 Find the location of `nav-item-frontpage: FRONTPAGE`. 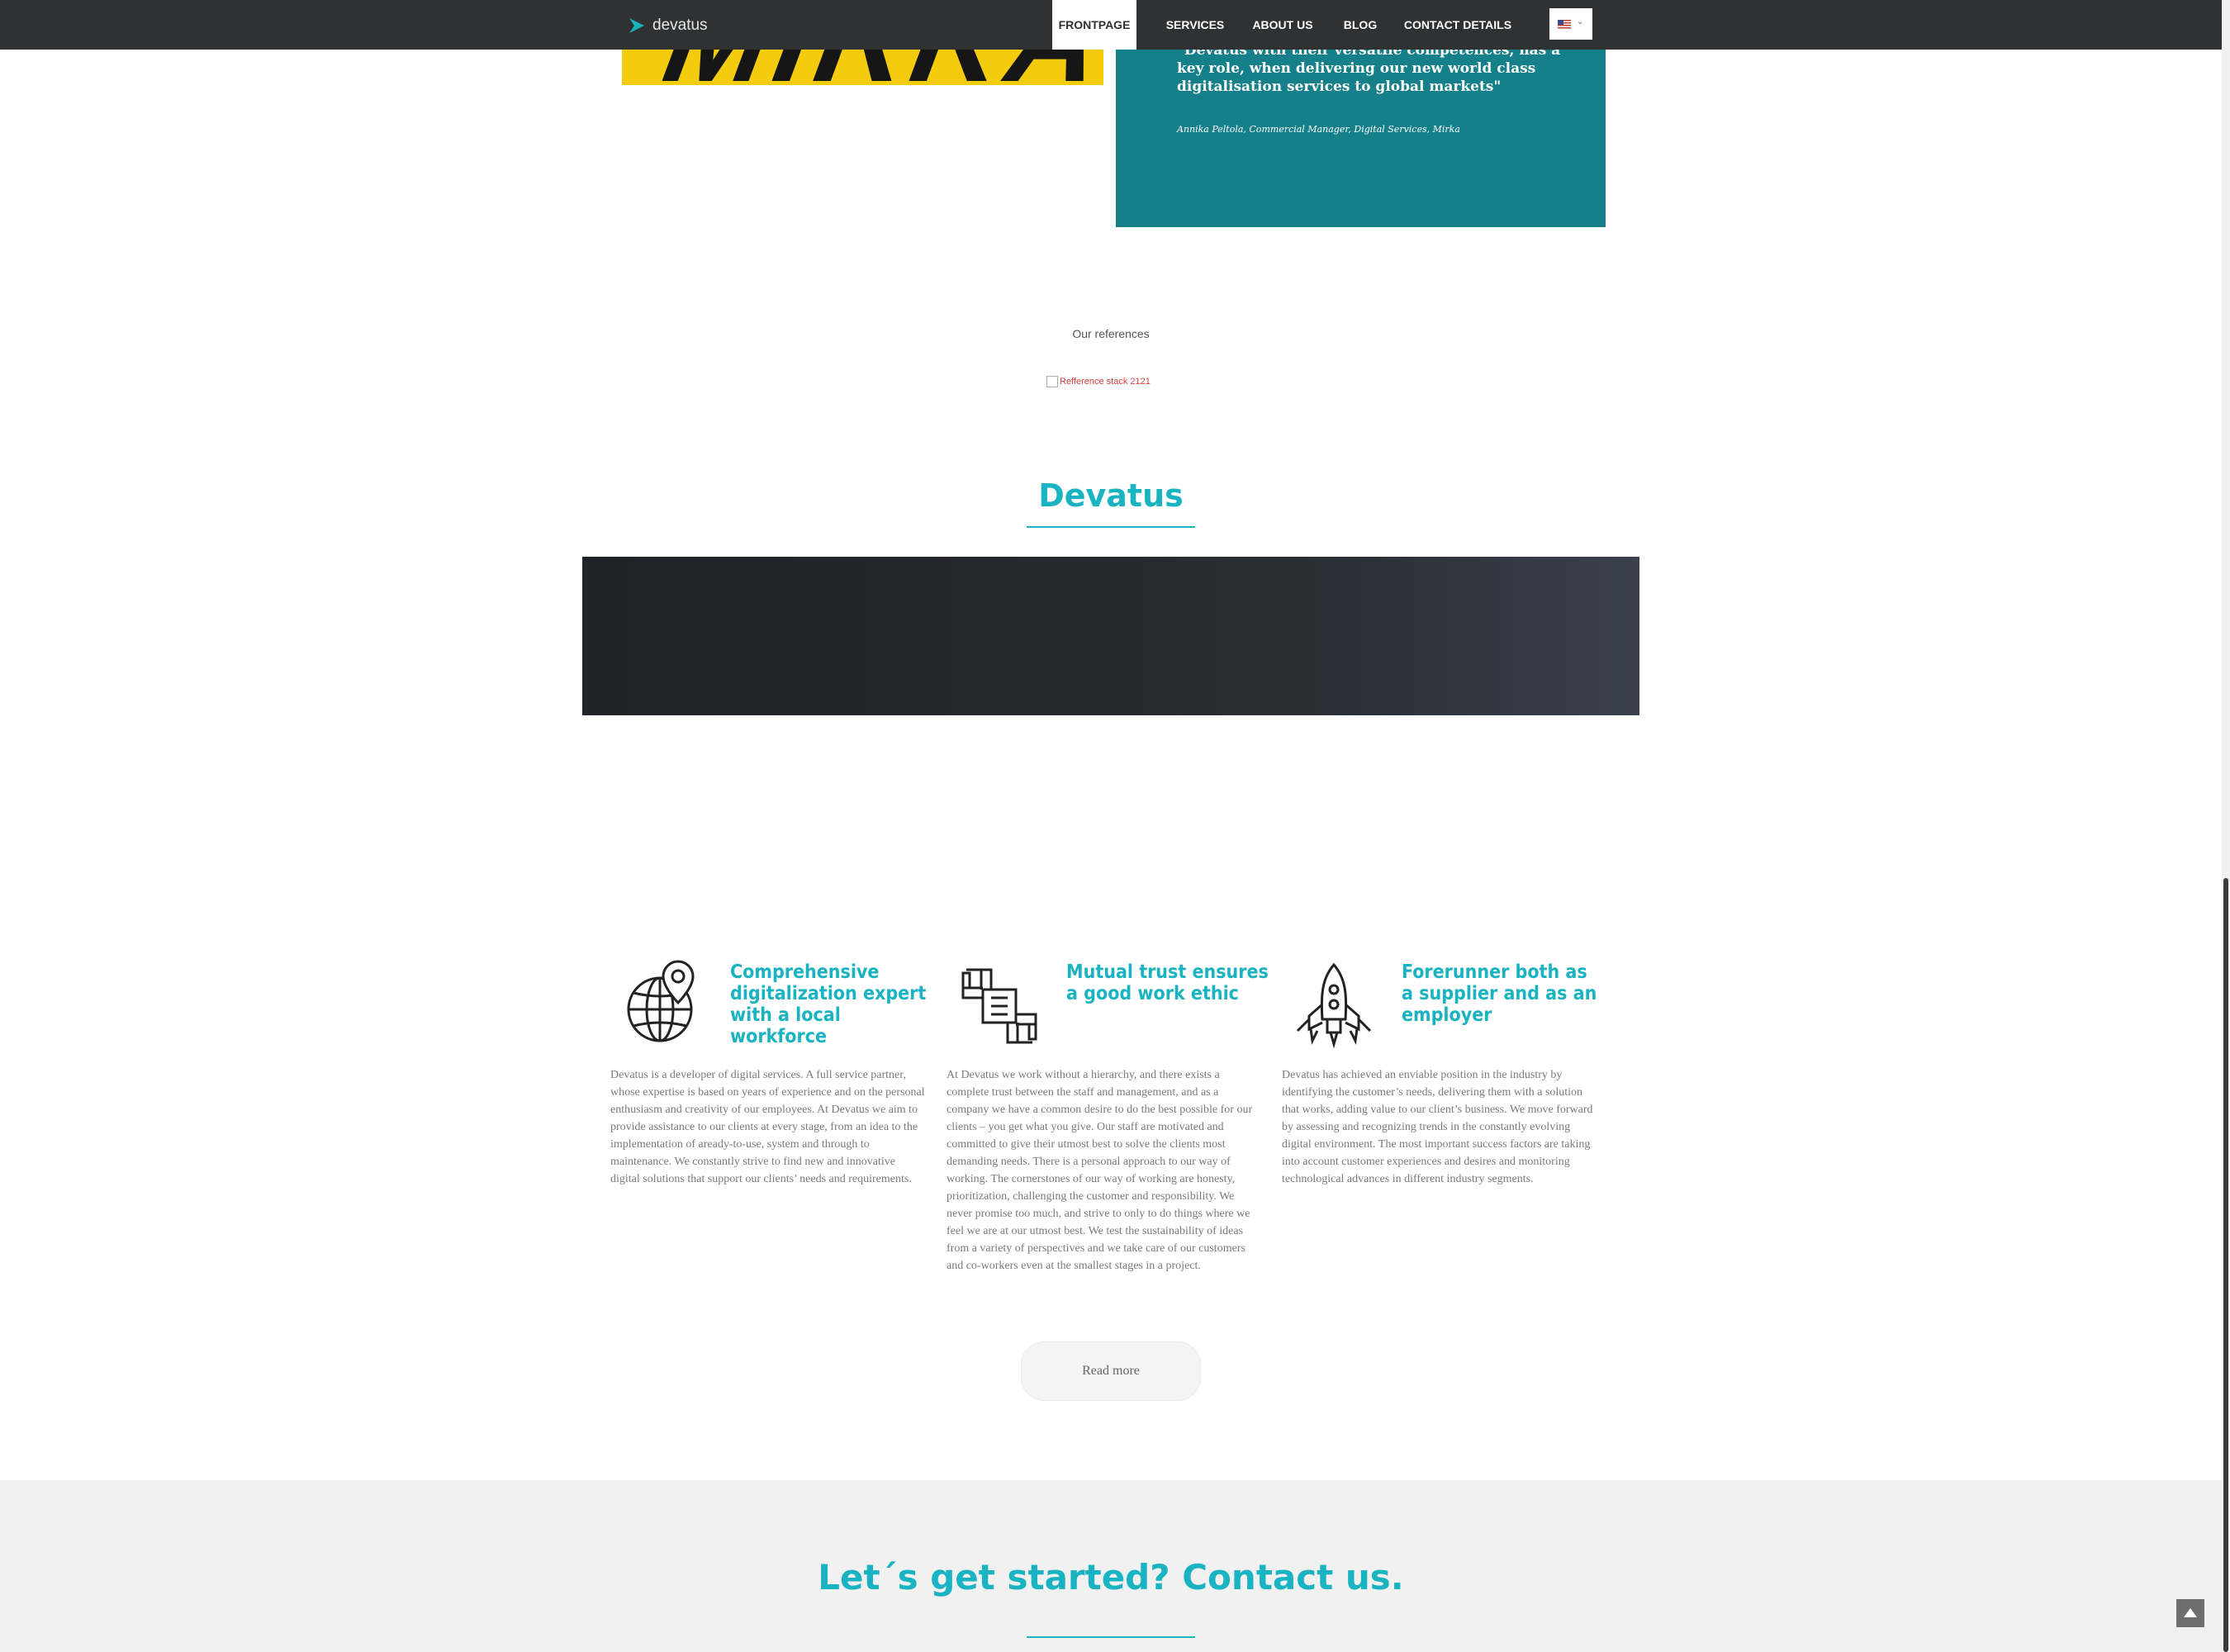

nav-item-frontpage: FRONTPAGE is located at coordinates (1094, 25).